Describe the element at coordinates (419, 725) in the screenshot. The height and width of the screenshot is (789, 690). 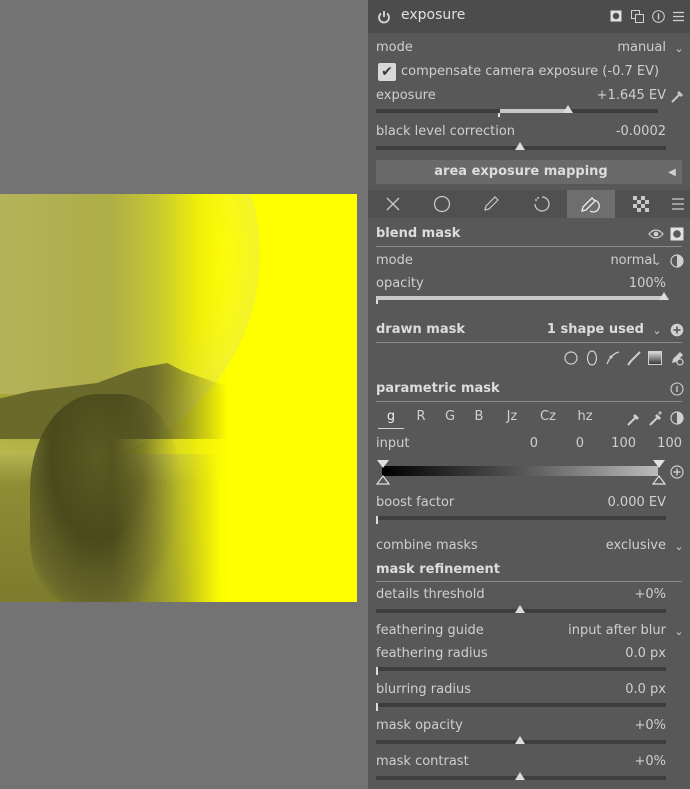
I see `mask-opacity-label: mask opacity` at that location.